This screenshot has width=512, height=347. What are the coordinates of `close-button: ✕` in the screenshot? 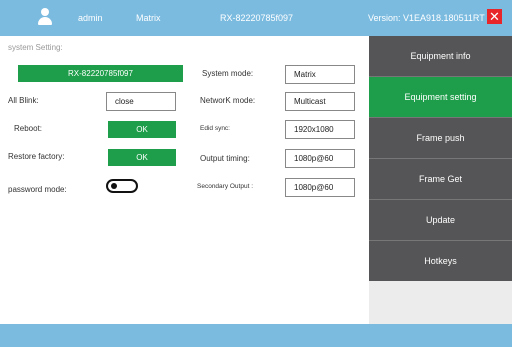 It's located at (494, 16).